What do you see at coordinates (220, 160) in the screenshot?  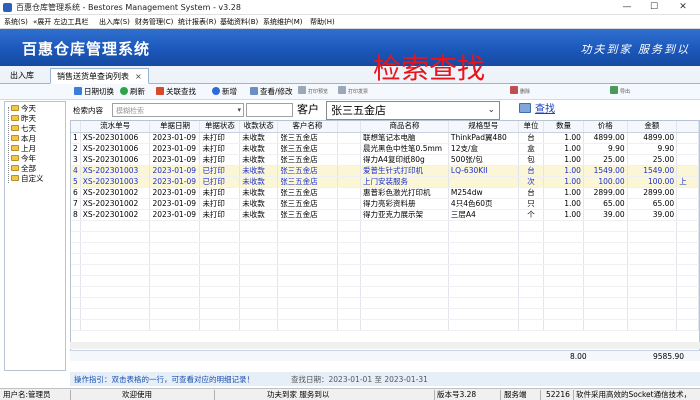 I see `cell-doc: 未打印` at bounding box center [220, 160].